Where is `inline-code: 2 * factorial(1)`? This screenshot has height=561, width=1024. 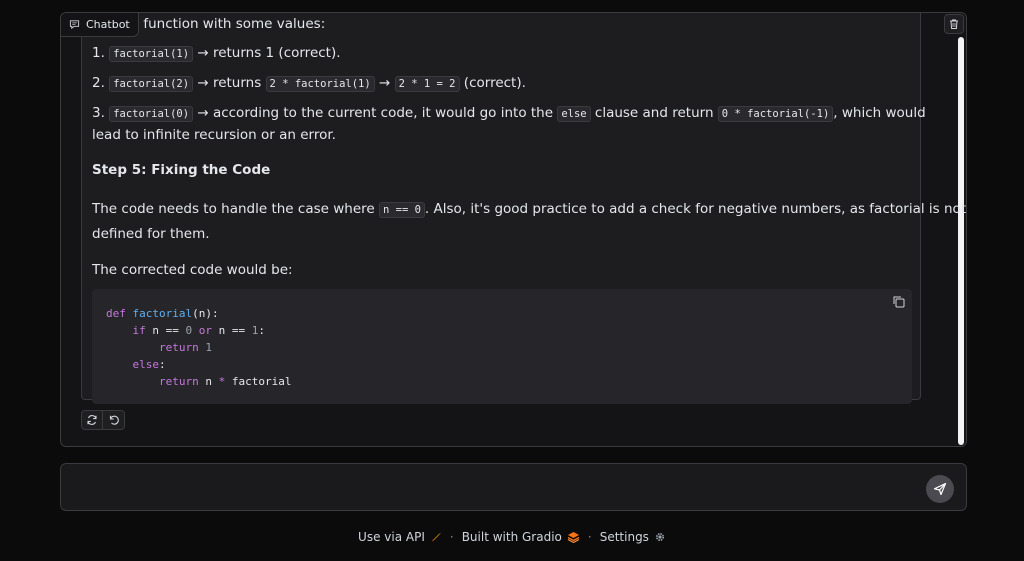
inline-code: 2 * factorial(1) is located at coordinates (320, 84).